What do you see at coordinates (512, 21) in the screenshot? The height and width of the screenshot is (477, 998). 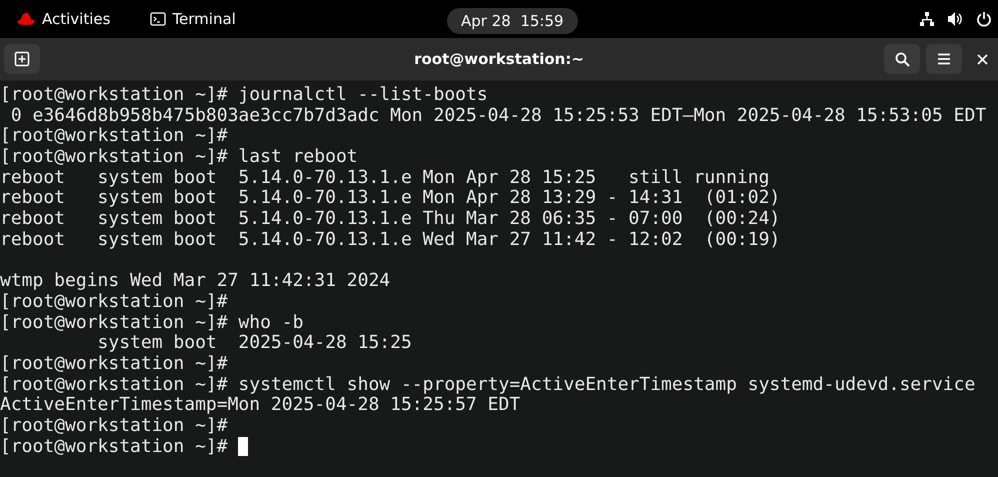 I see `clock-button: Apr 28 15:59` at bounding box center [512, 21].